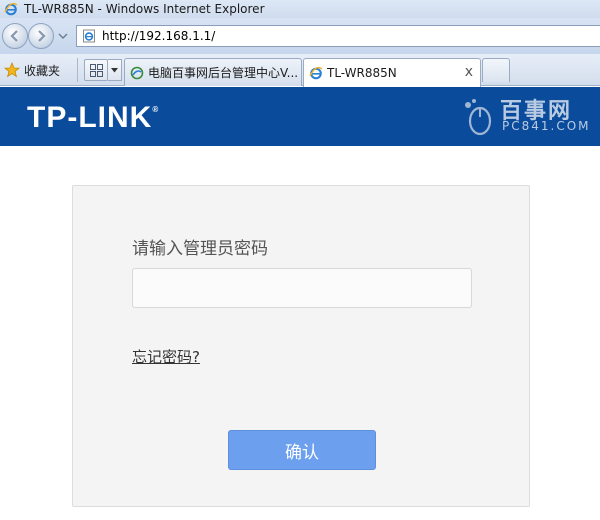 Image resolution: width=600 pixels, height=520 pixels. What do you see at coordinates (528, 116) in the screenshot?
I see `pc841-watermark: 百事网 PC841.COM` at bounding box center [528, 116].